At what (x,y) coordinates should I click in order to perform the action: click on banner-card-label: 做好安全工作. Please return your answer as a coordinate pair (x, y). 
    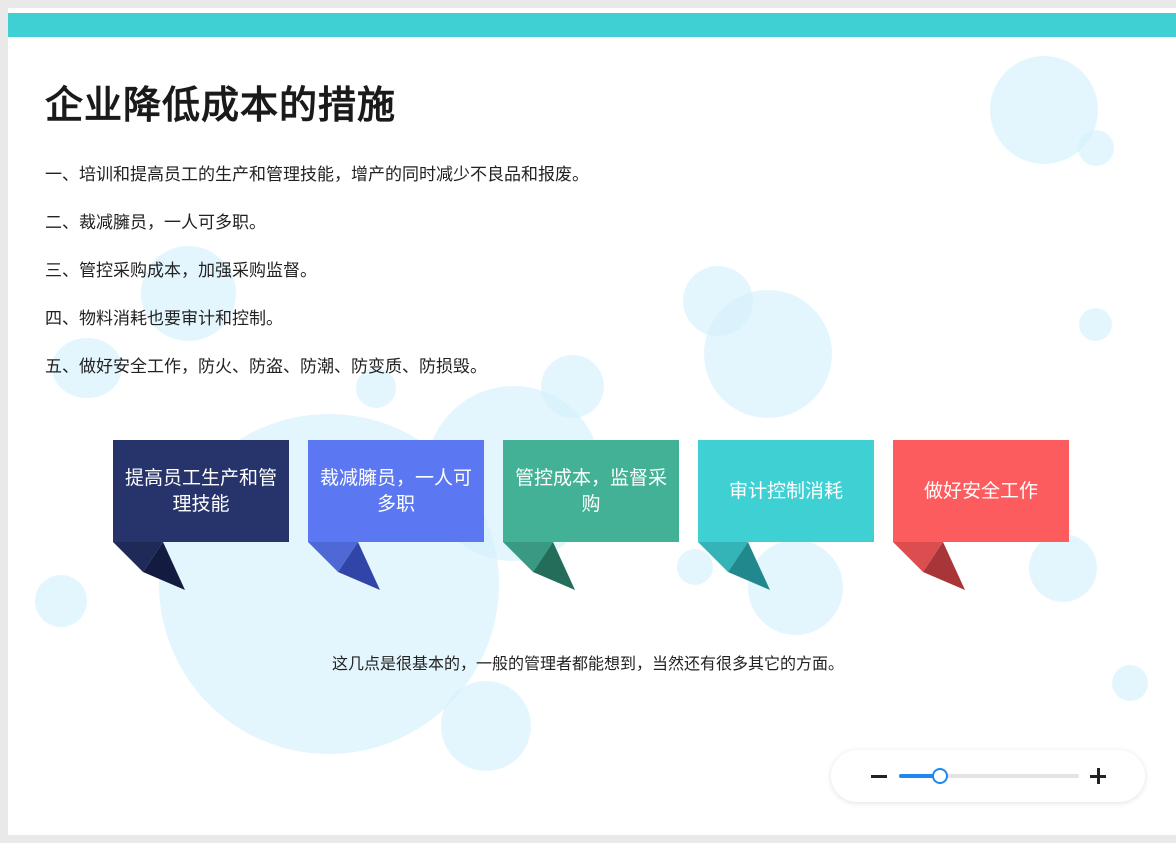
    Looking at the image, I should click on (981, 491).